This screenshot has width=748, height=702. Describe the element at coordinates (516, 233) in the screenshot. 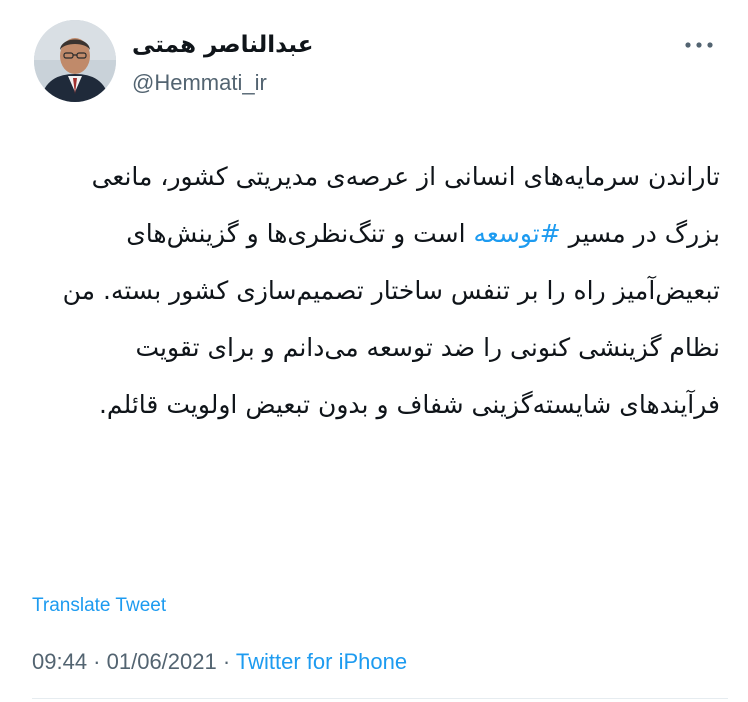

I see `hashtag-link: #توسعه` at that location.